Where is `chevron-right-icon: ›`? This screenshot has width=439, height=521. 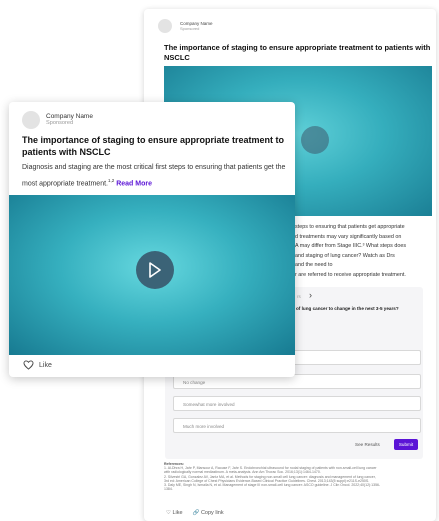
chevron-right-icon: › is located at coordinates (310, 295).